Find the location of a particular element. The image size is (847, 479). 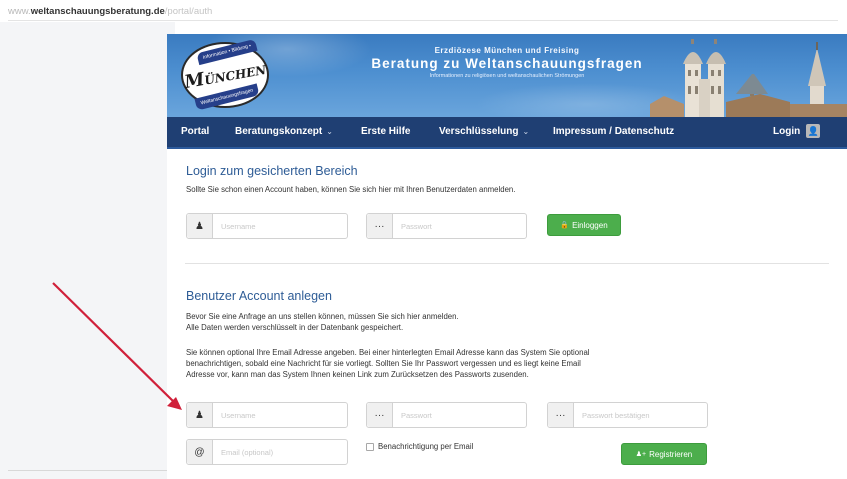

register-username-input is located at coordinates (280, 415).